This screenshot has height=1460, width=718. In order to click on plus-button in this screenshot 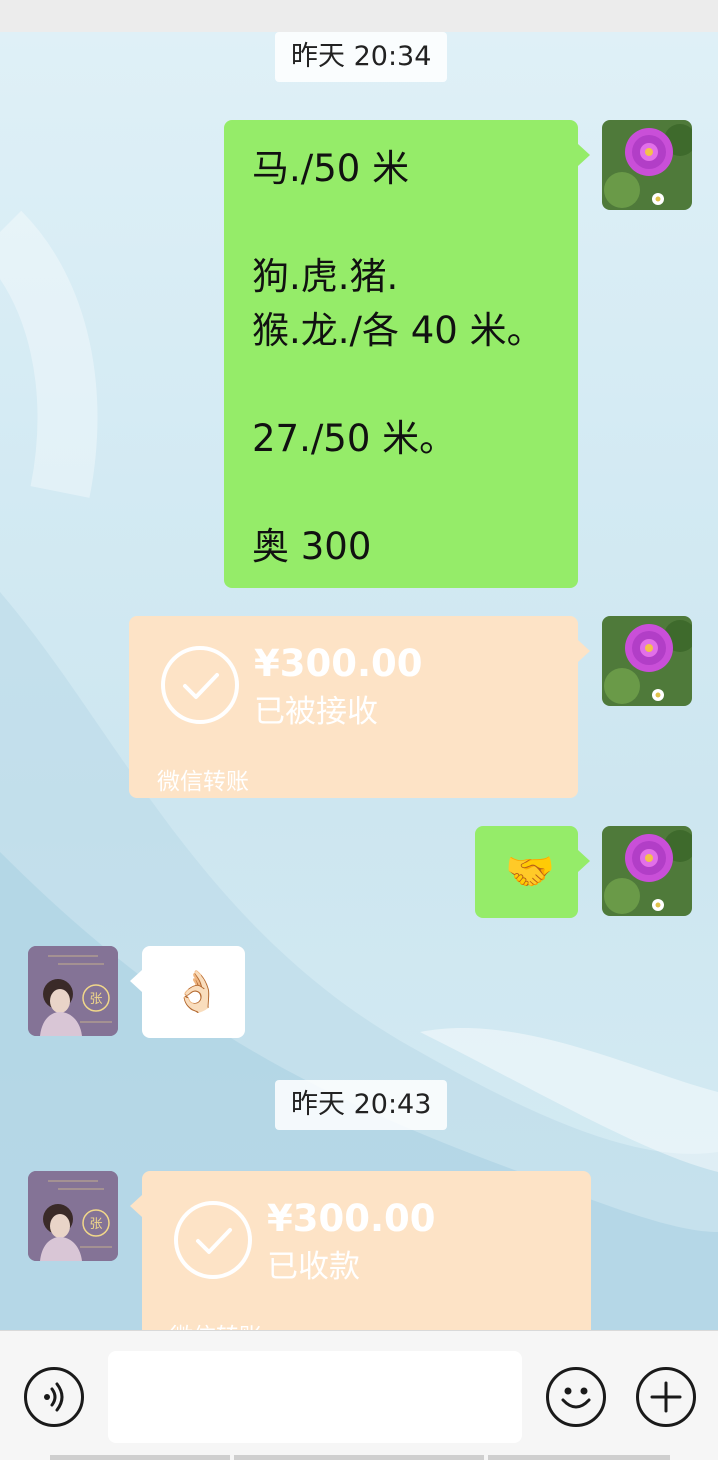, I will do `click(666, 1397)`.